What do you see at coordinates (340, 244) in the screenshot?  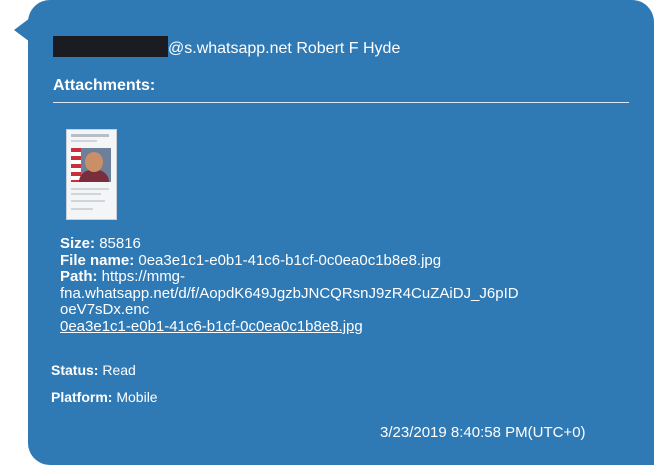 I see `size-row: Size: 85816` at bounding box center [340, 244].